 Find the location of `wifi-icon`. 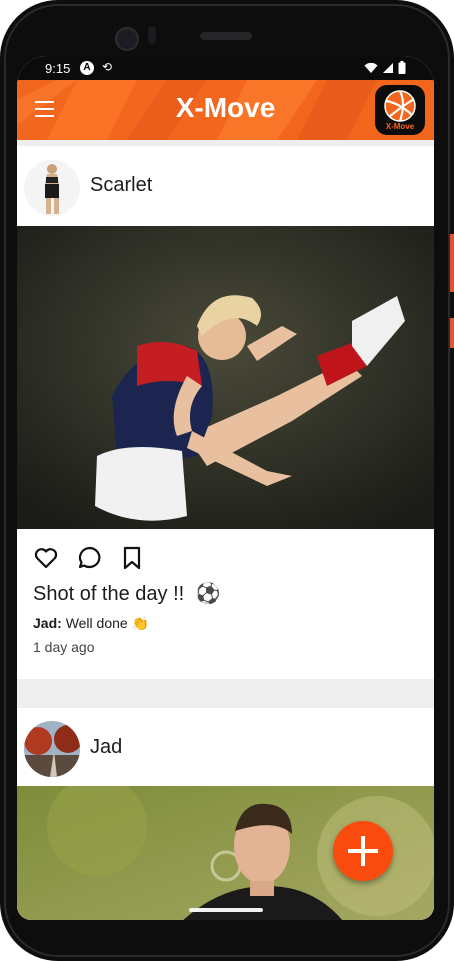

wifi-icon is located at coordinates (371, 67).